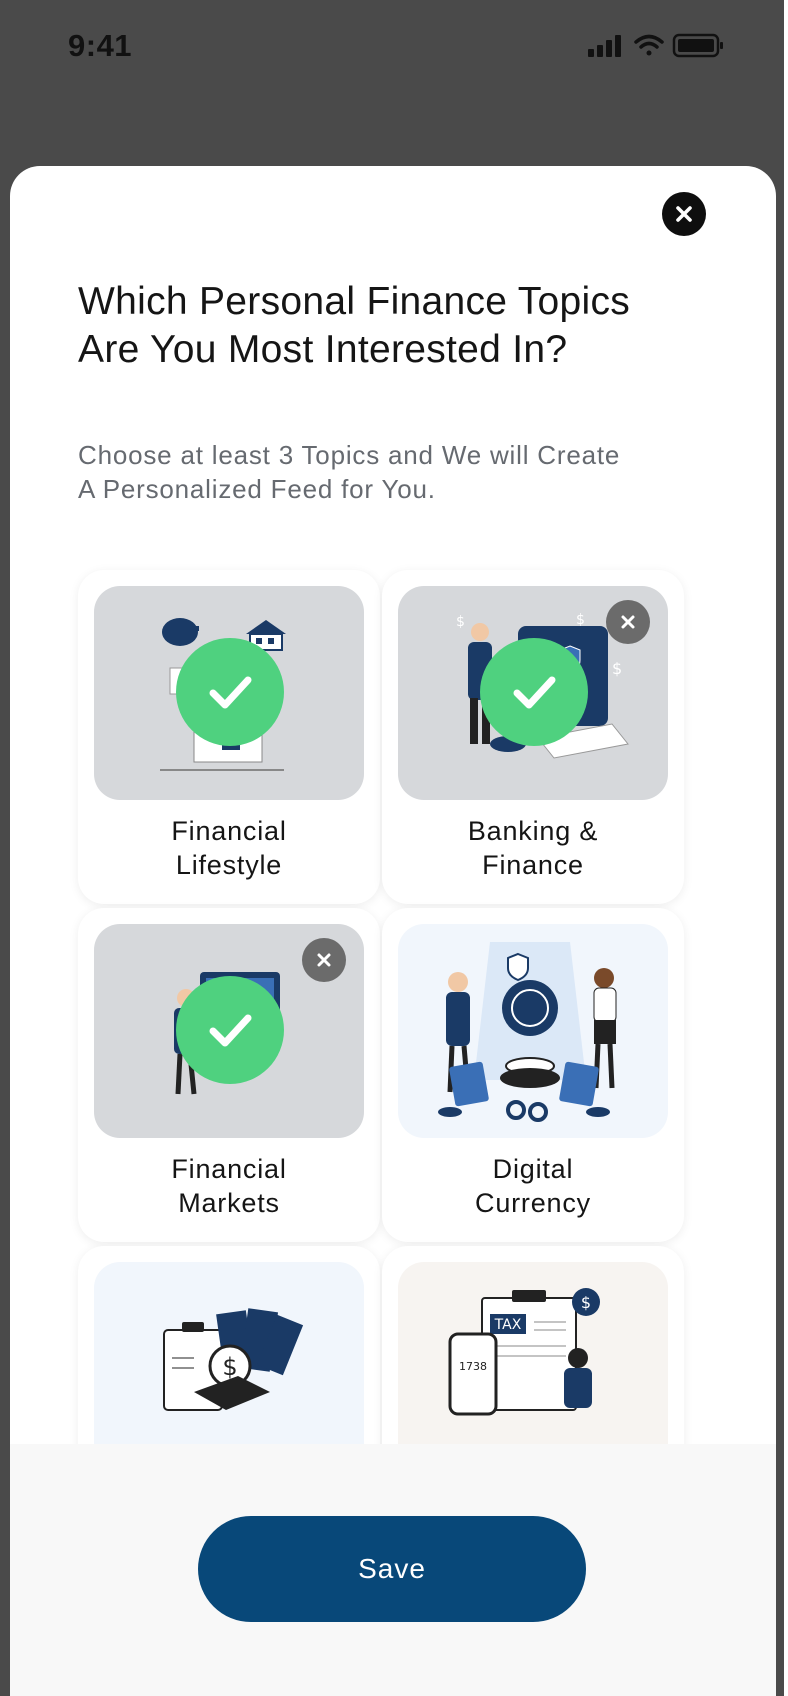 This screenshot has width=788, height=1696. Describe the element at coordinates (473, 1366) in the screenshot. I see `svg-text: 1738` at that location.